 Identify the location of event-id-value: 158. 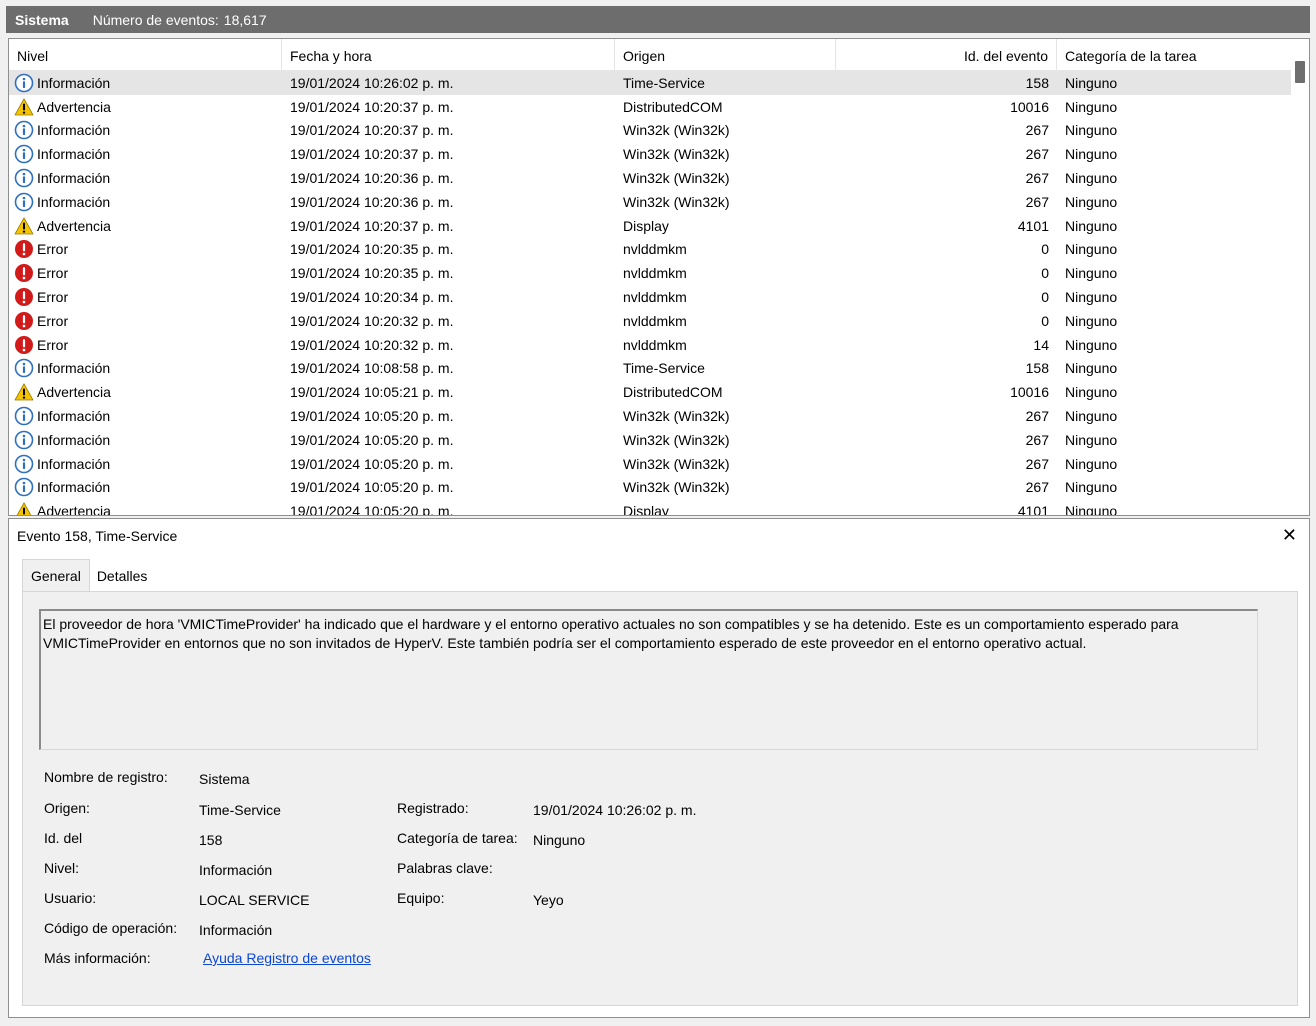
(210, 840).